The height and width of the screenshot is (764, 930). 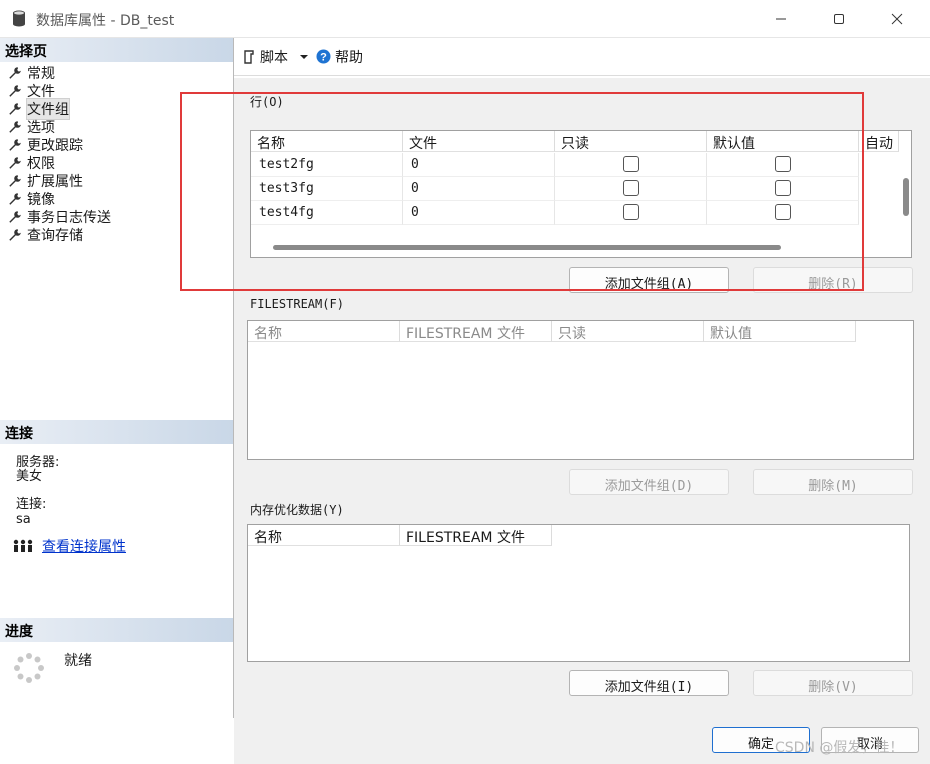 I want to click on script-button: 脚本, so click(x=265, y=57).